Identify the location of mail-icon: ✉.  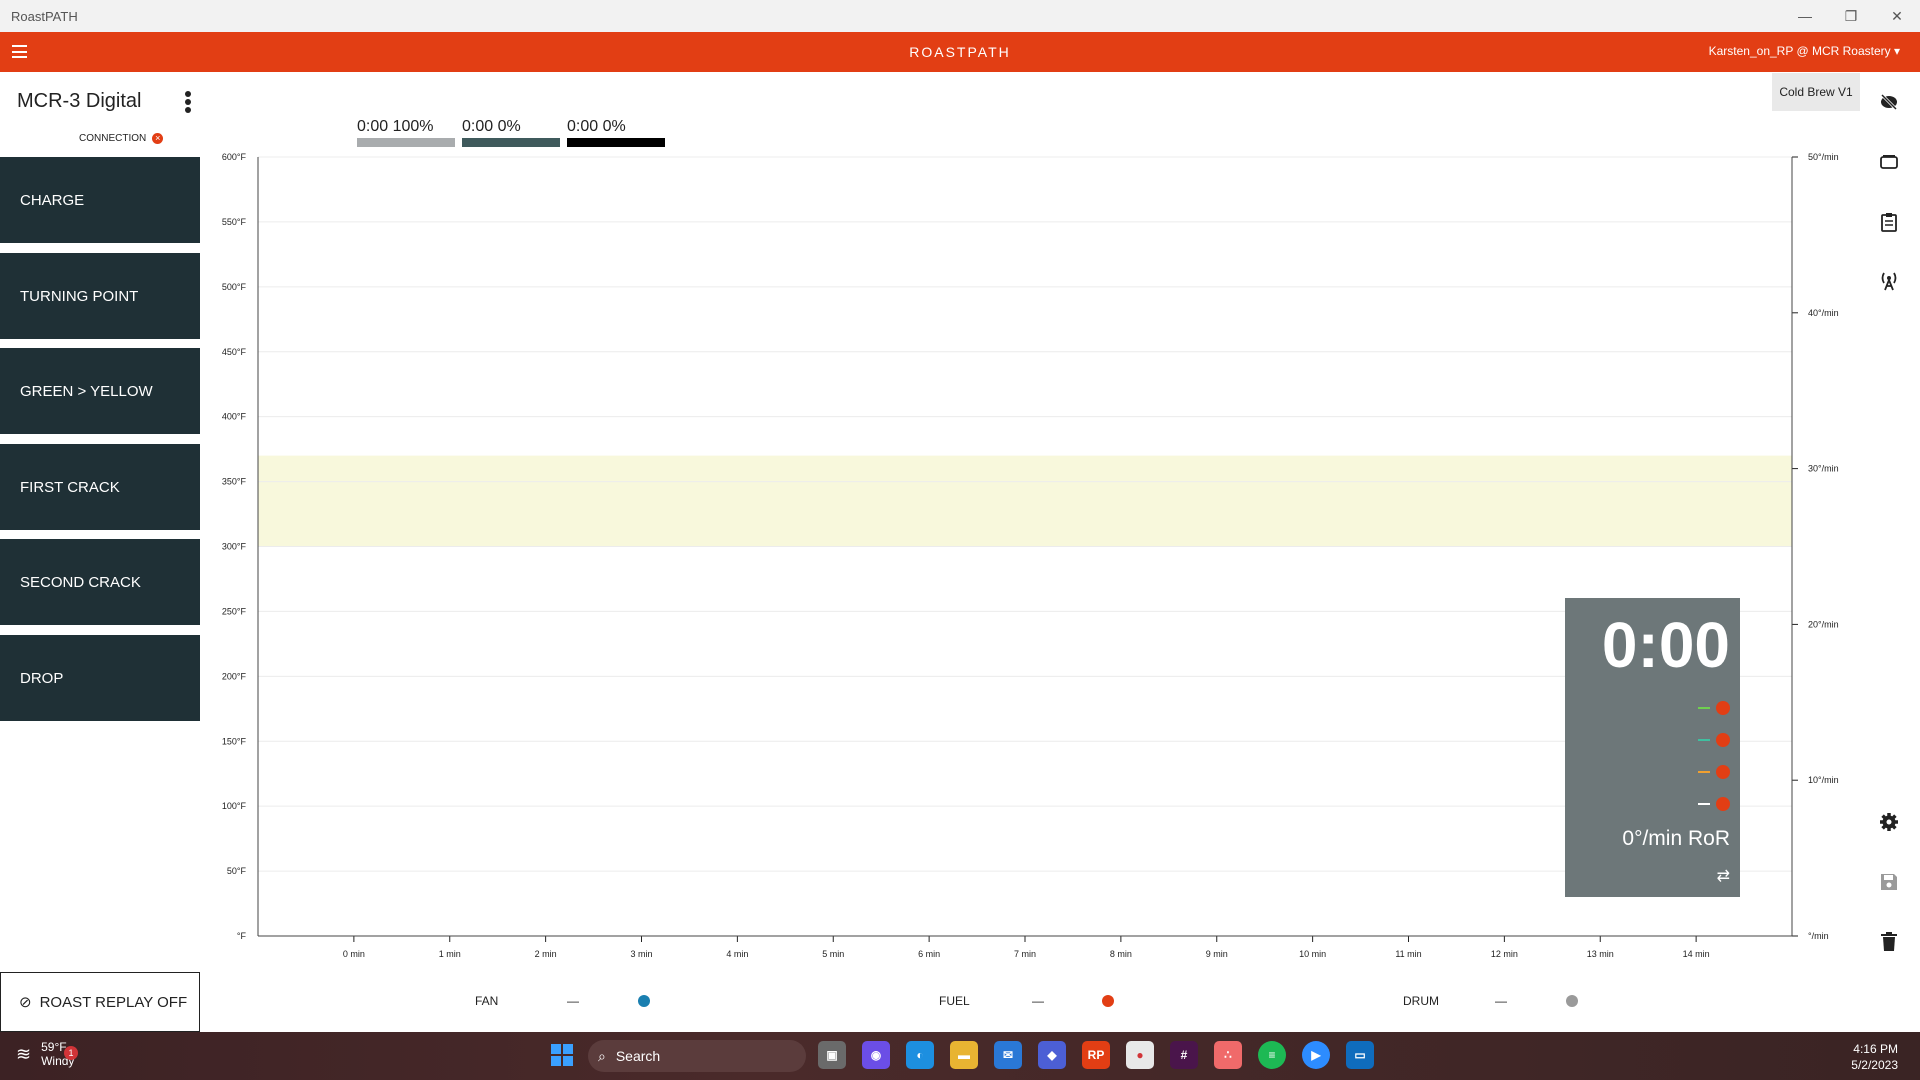
(1008, 1055).